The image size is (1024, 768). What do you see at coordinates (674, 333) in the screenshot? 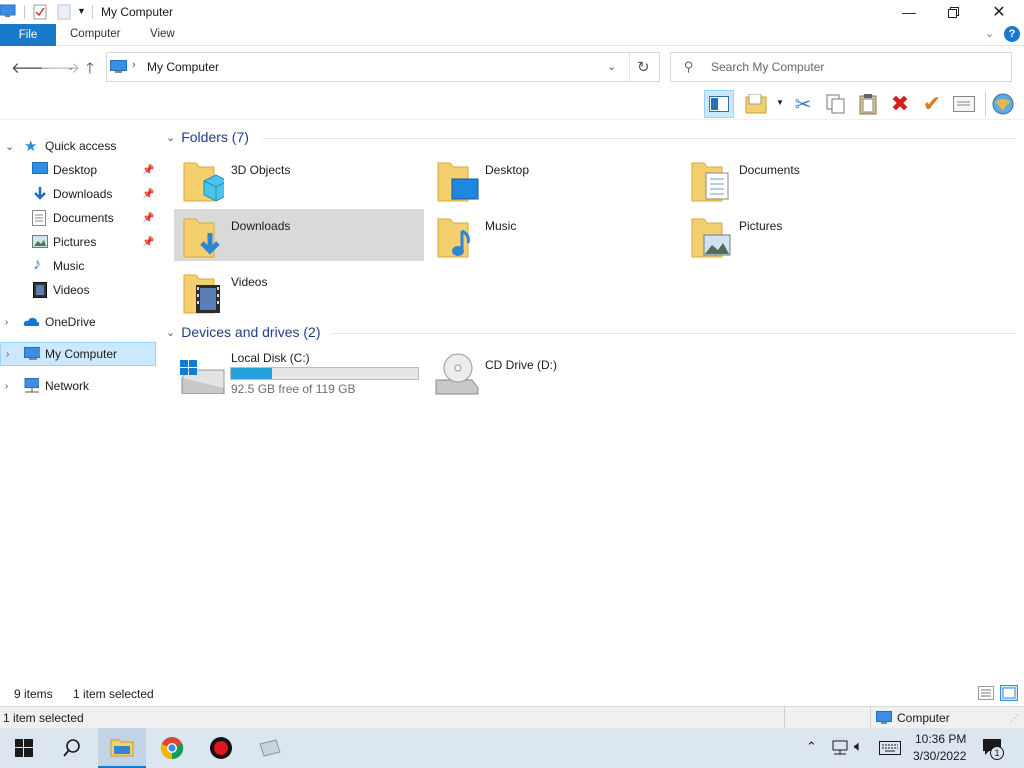
I see `group-divider` at bounding box center [674, 333].